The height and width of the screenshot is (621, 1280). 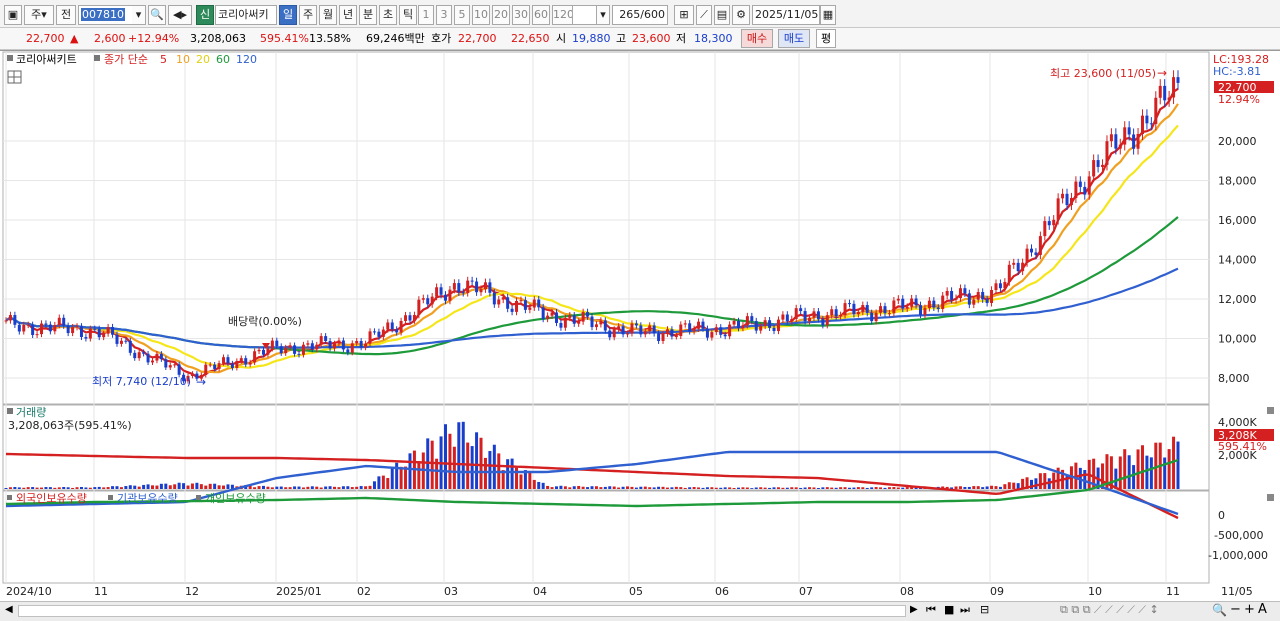 What do you see at coordinates (288, 15) in the screenshot?
I see `period-button-0: 일` at bounding box center [288, 15].